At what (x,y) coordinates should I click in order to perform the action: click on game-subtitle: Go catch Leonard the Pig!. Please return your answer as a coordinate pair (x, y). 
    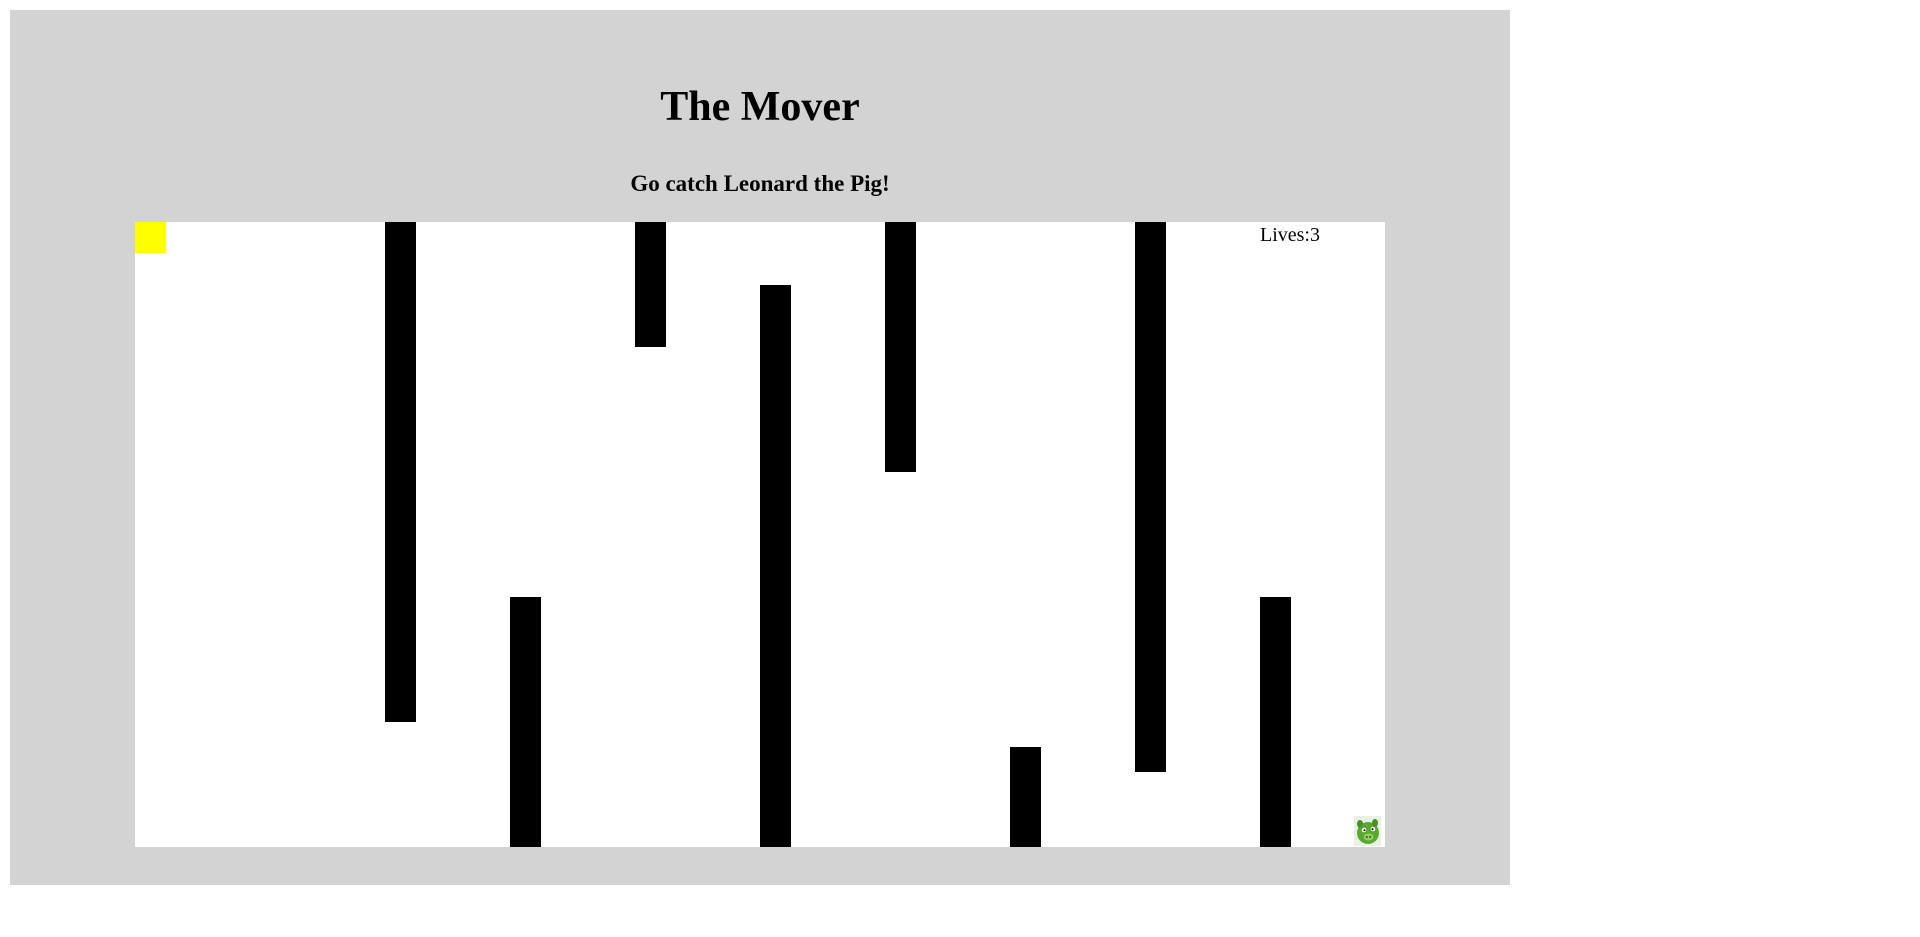
    Looking at the image, I should click on (760, 183).